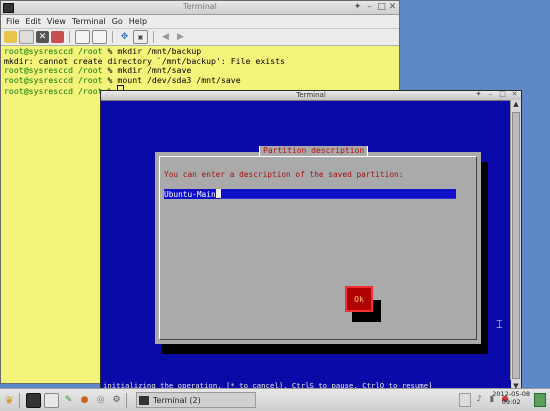 This screenshot has width=550, height=411. What do you see at coordinates (511, 394) in the screenshot?
I see `clock-date: 2012-05-08` at bounding box center [511, 394].